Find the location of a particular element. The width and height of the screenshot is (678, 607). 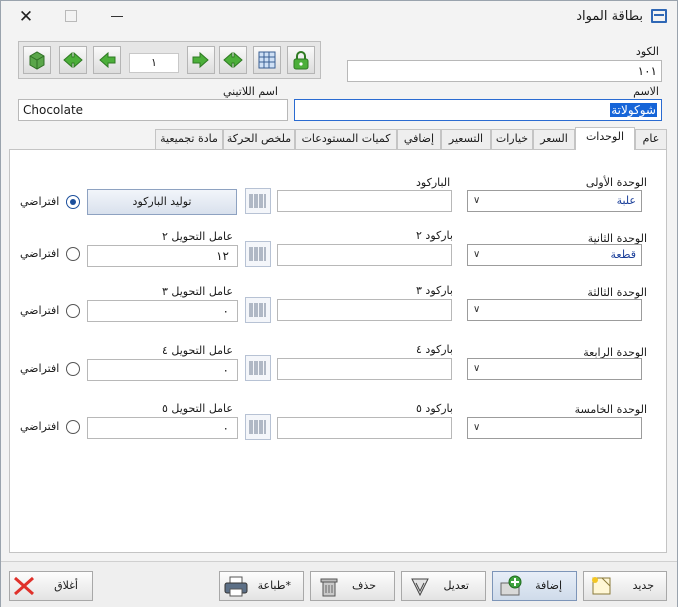

generate-barcode-button: توليد الباركود is located at coordinates (162, 202).